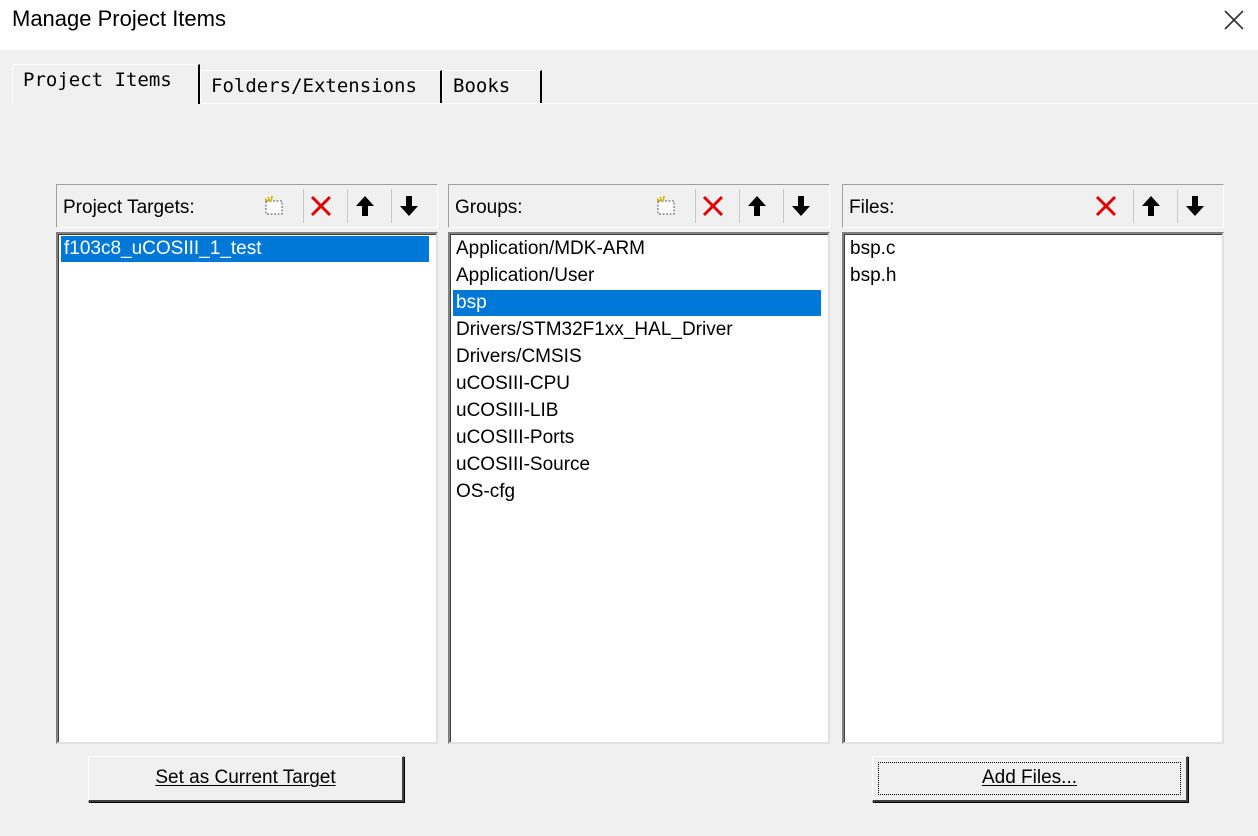  I want to click on files-header: Files:, so click(1033, 206).